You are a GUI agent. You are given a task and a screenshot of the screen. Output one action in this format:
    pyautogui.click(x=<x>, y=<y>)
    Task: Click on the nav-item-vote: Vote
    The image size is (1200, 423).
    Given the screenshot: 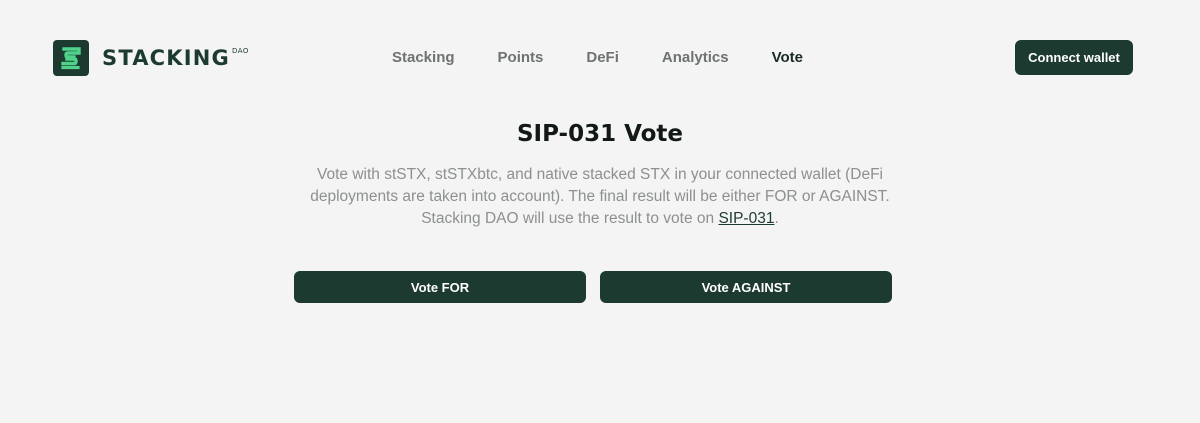 What is the action you would take?
    pyautogui.click(x=787, y=58)
    